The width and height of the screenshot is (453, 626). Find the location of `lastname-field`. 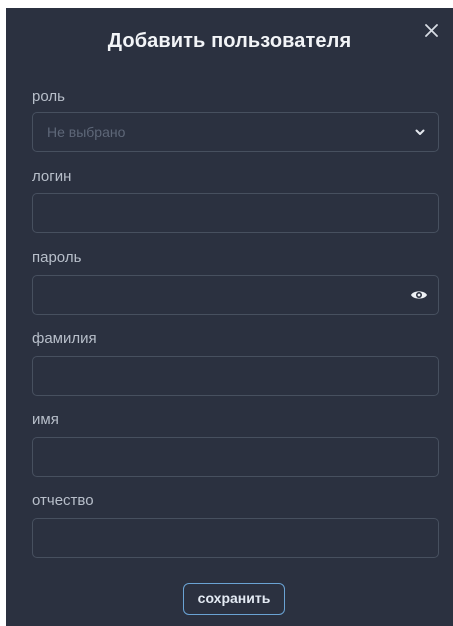

lastname-field is located at coordinates (235, 376).